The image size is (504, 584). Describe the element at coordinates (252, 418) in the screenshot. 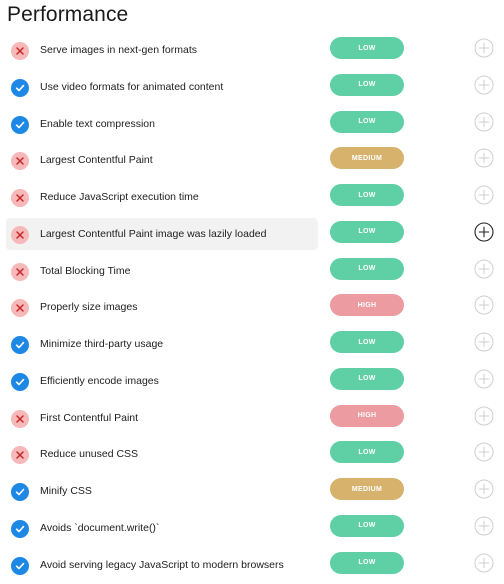

I see `audit-row: First Contentful Paint HIGH` at that location.